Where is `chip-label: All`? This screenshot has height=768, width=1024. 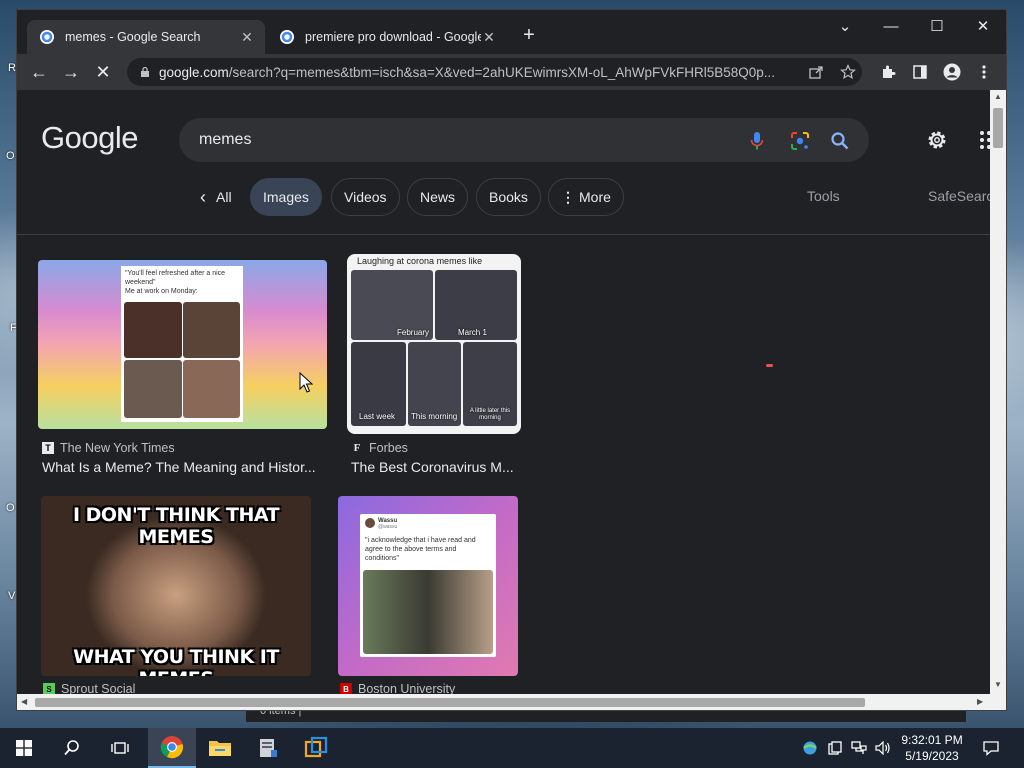 chip-label: All is located at coordinates (224, 197).